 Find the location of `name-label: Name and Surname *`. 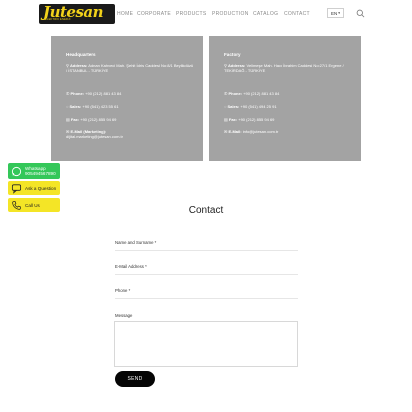

name-label: Name and Surname * is located at coordinates (136, 242).